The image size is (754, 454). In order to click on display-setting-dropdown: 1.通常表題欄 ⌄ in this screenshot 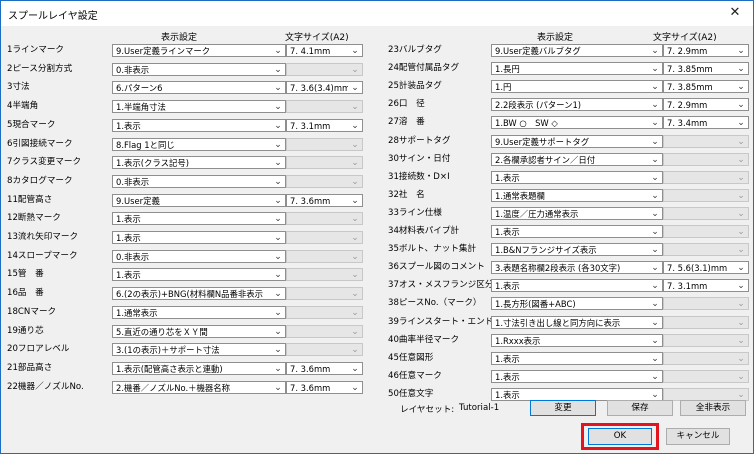, I will do `click(577, 195)`.